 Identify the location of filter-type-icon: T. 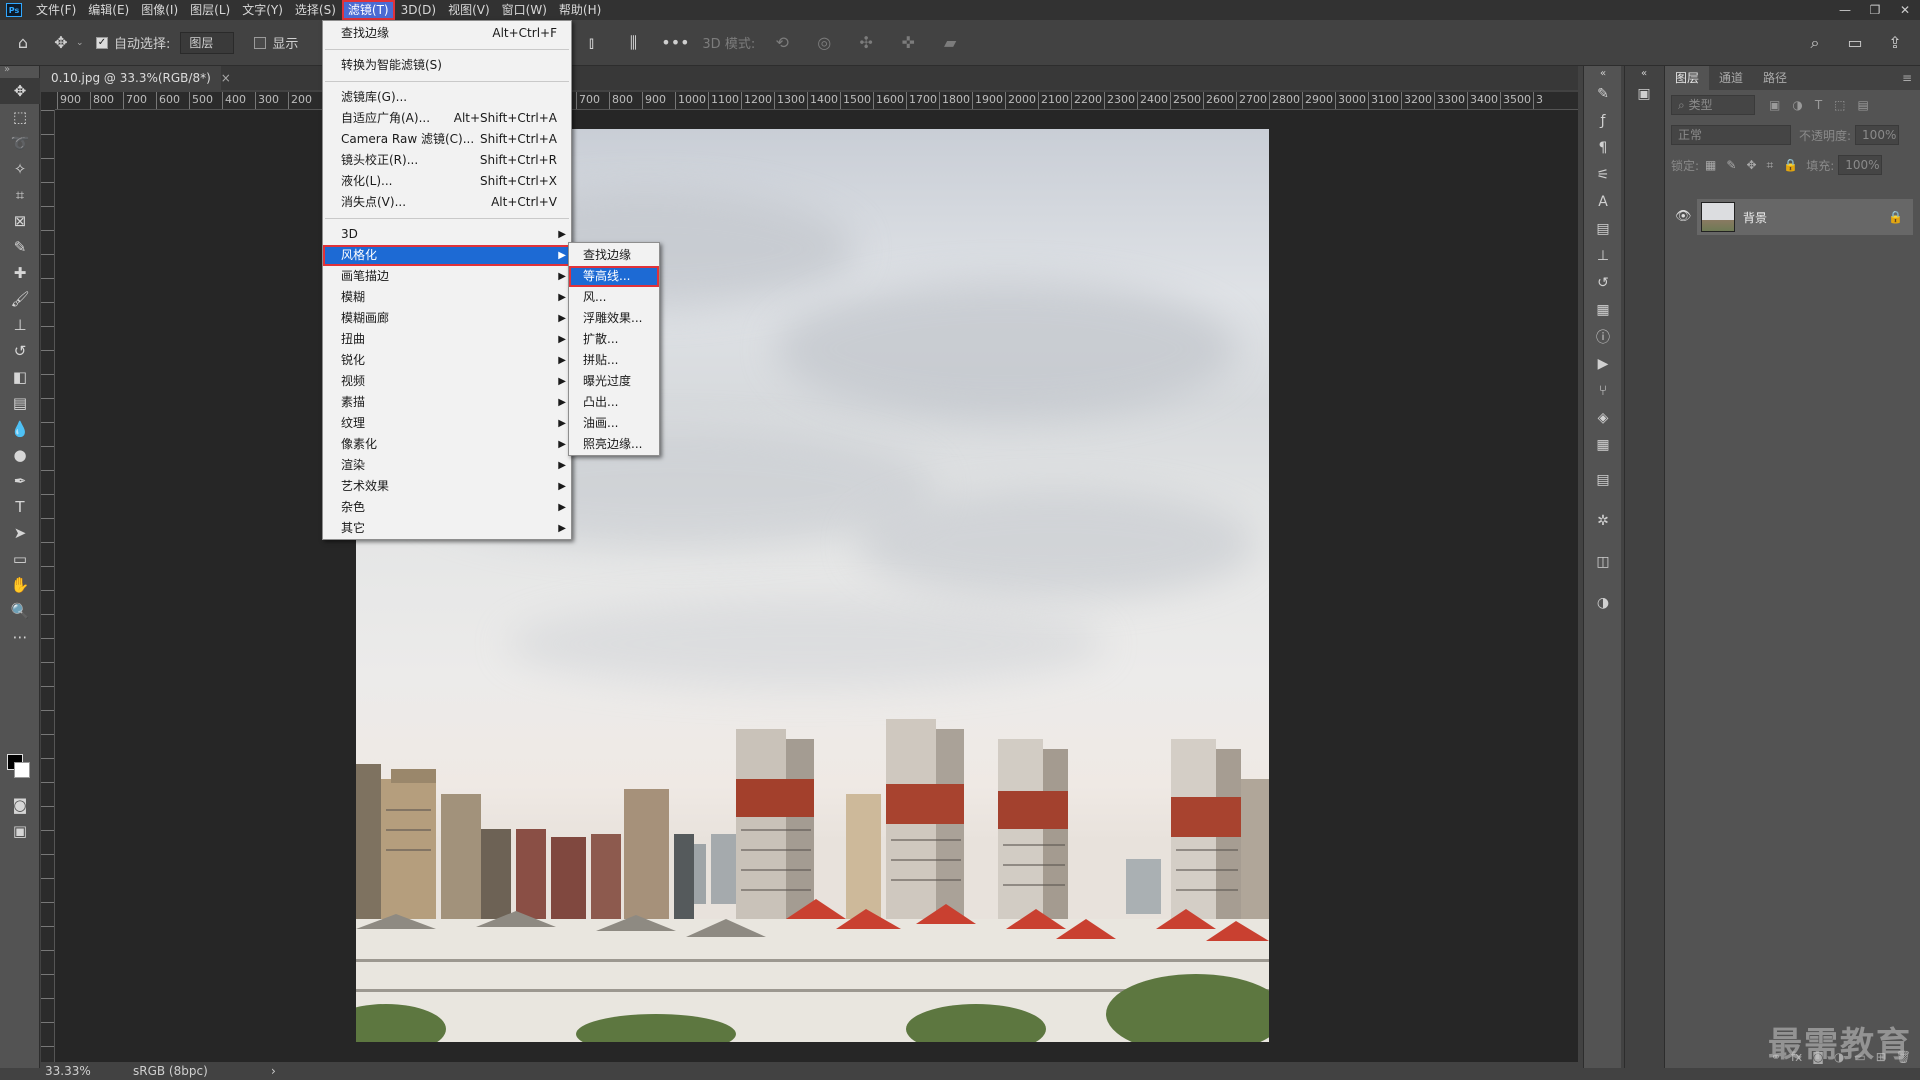
(1818, 105).